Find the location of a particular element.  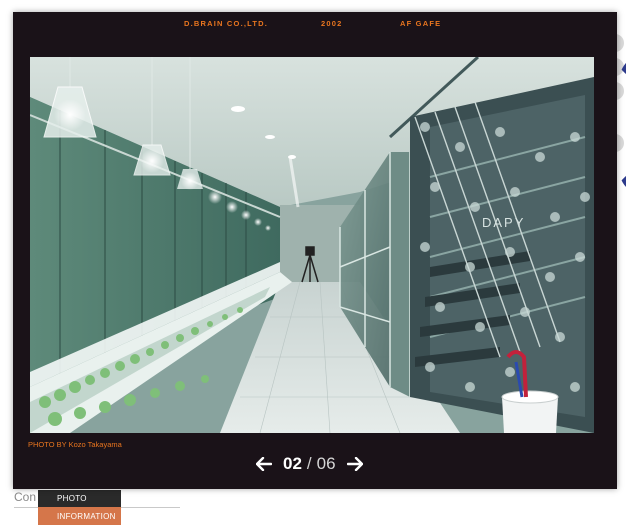

photo-pager: 02 / 06 is located at coordinates (309, 464).